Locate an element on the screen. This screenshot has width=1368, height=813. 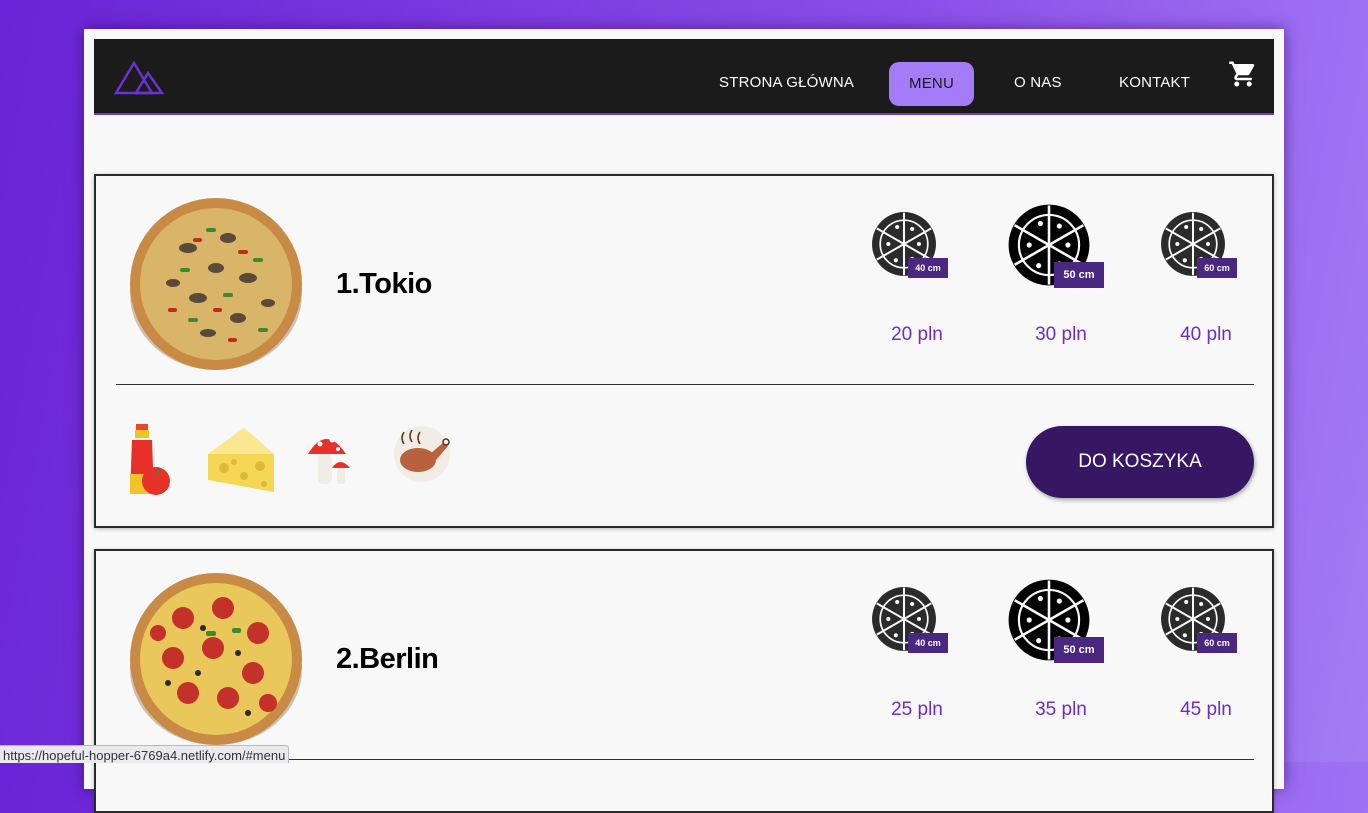
mushroom-icon is located at coordinates (329, 460).